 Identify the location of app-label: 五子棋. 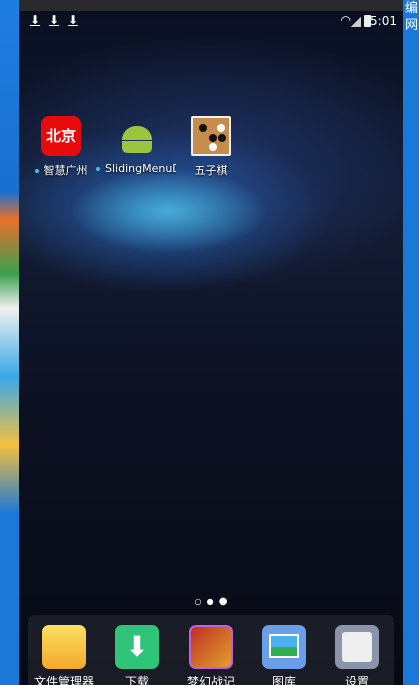
(211, 170).